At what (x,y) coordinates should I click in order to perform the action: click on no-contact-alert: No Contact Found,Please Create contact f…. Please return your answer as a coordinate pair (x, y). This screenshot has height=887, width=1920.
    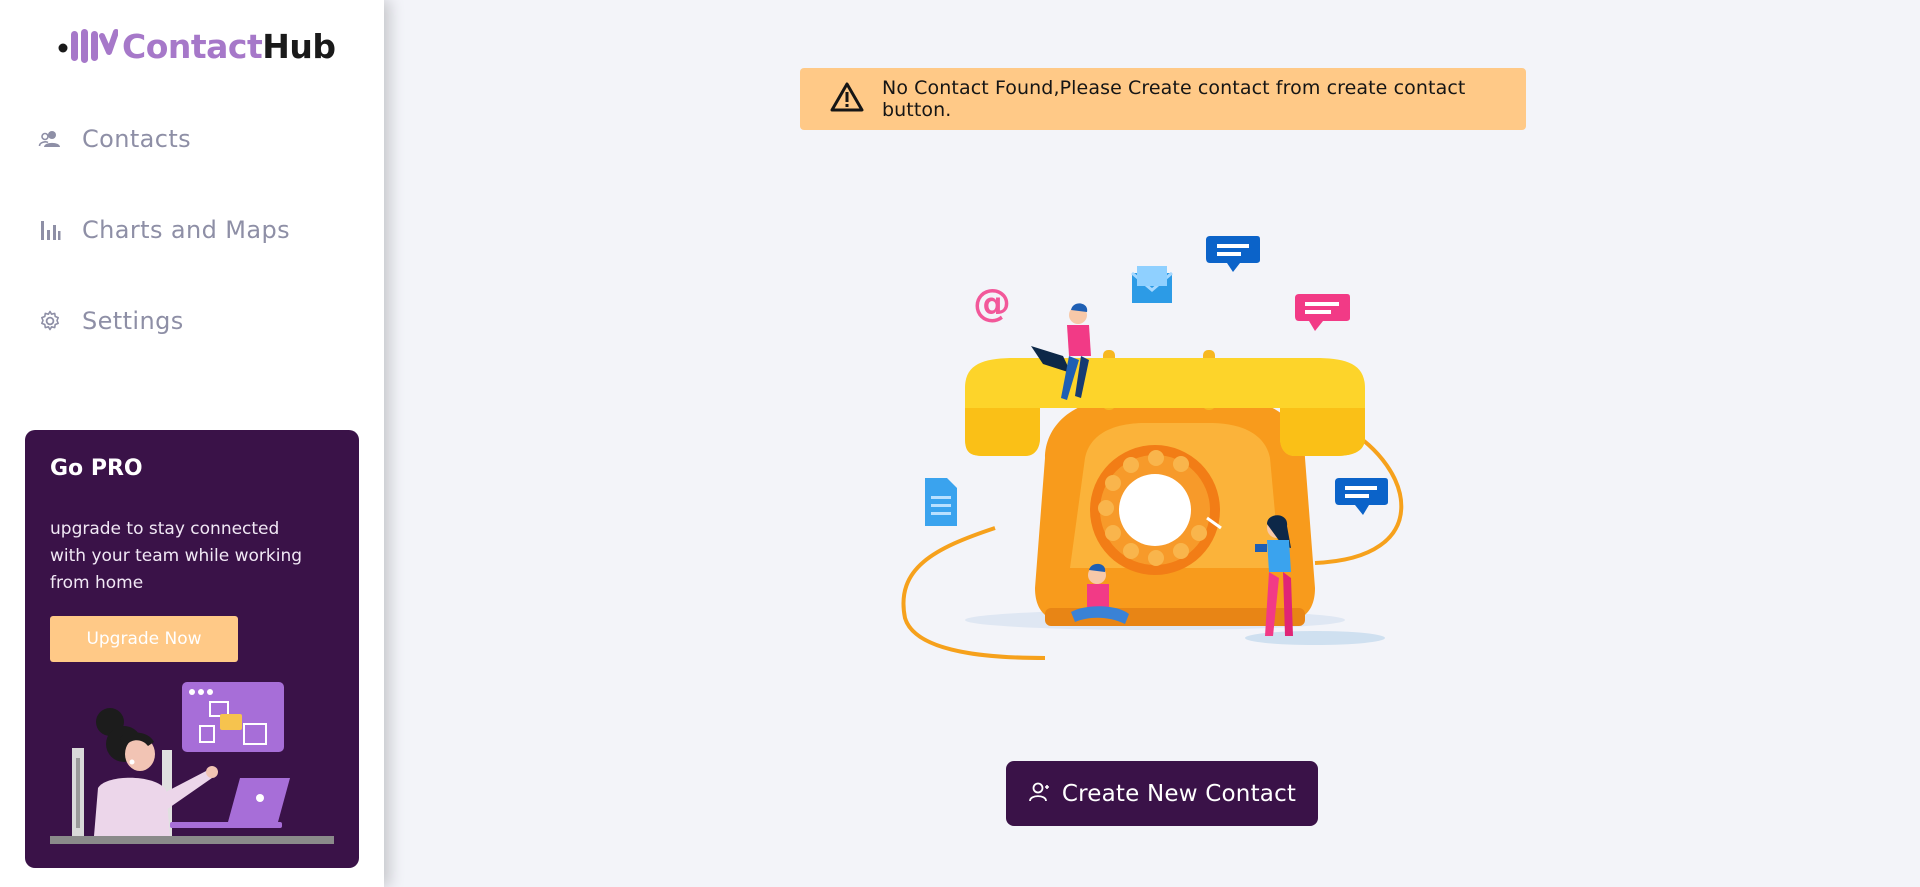
    Looking at the image, I should click on (1163, 99).